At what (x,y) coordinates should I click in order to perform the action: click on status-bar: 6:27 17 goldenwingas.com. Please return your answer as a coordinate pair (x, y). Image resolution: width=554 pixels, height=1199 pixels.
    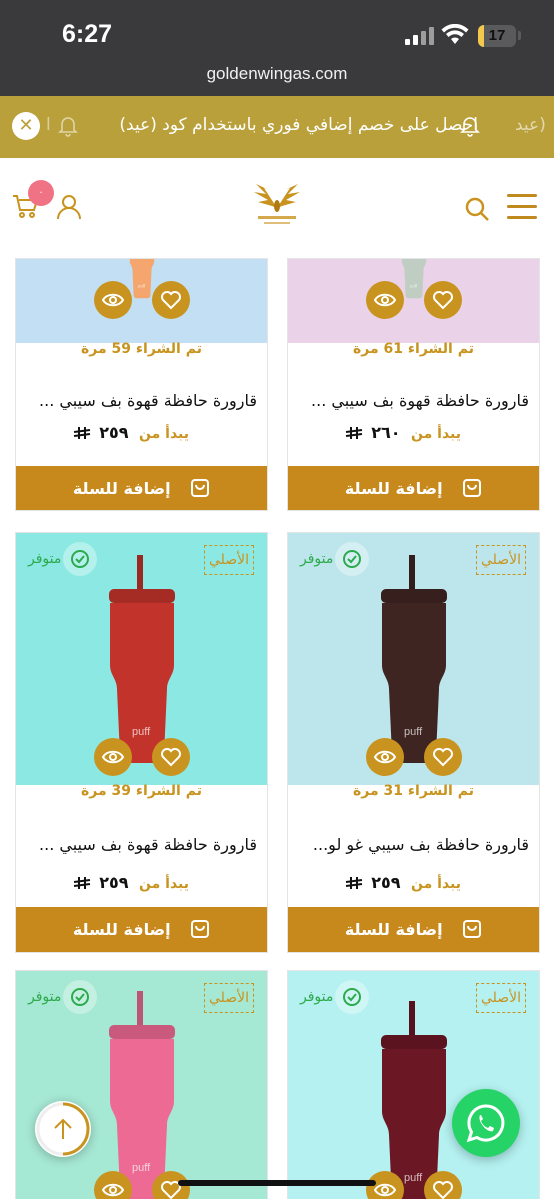
    Looking at the image, I should click on (277, 48).